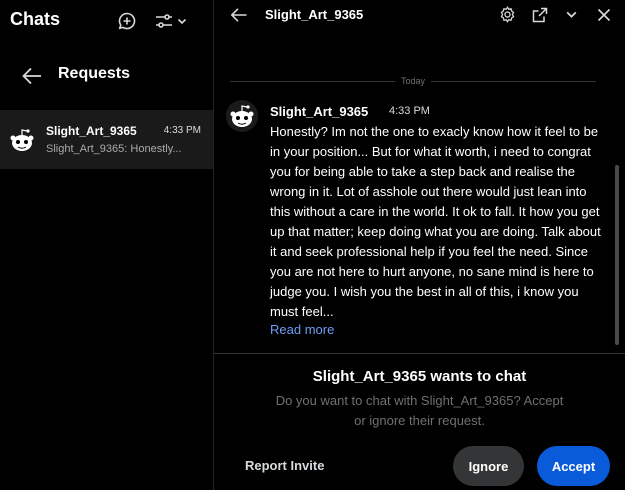 This screenshot has width=625, height=490. What do you see at coordinates (302, 329) in the screenshot?
I see `read-more-link: Read more` at bounding box center [302, 329].